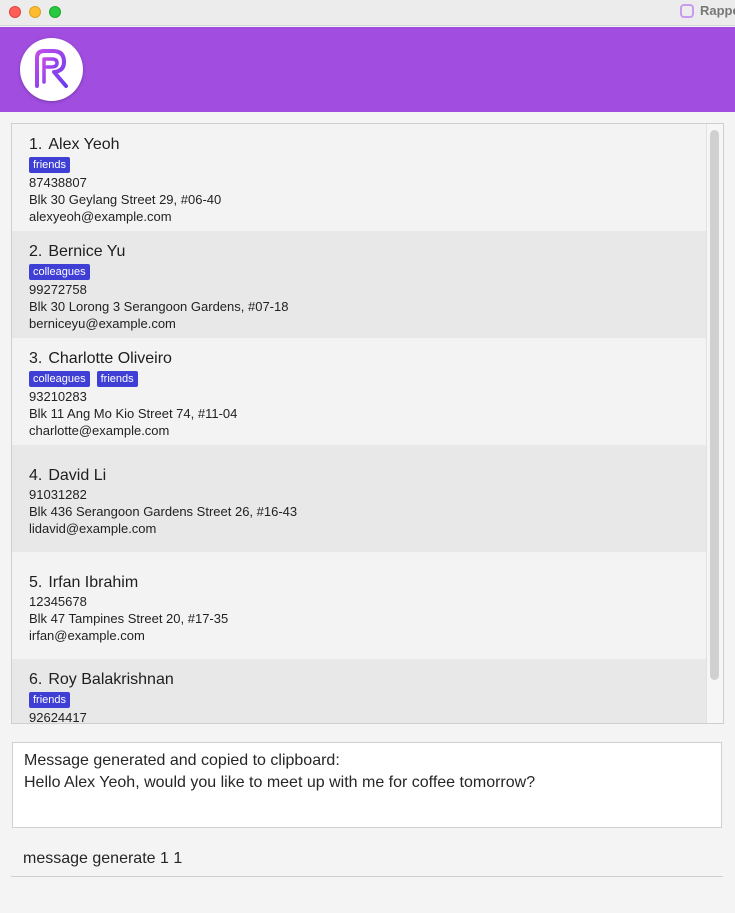 The image size is (735, 913). I want to click on minimize-window-button, so click(35, 12).